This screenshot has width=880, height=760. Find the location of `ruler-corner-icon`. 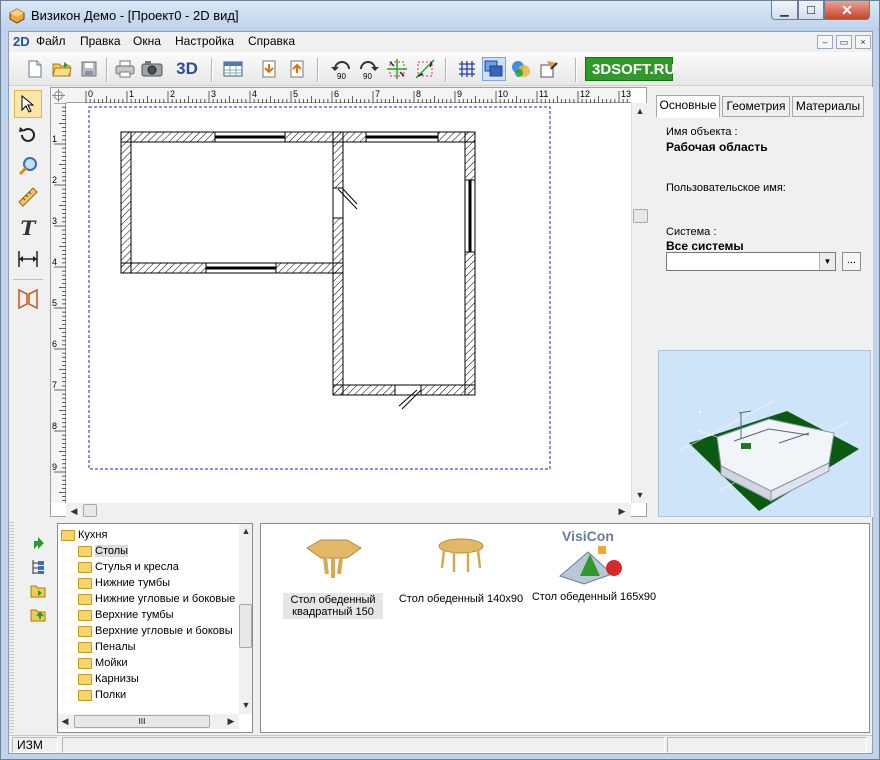

ruler-corner-icon is located at coordinates (58, 95).